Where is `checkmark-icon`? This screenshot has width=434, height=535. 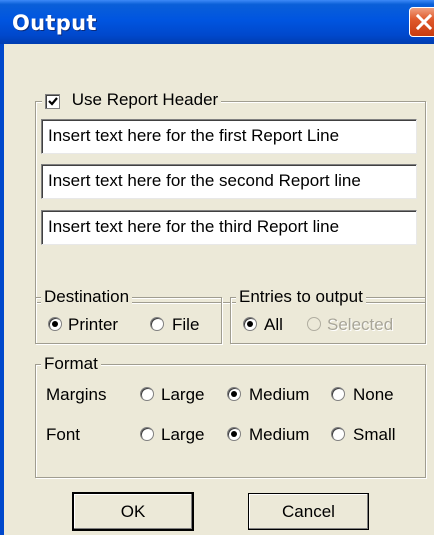 checkmark-icon is located at coordinates (53, 101).